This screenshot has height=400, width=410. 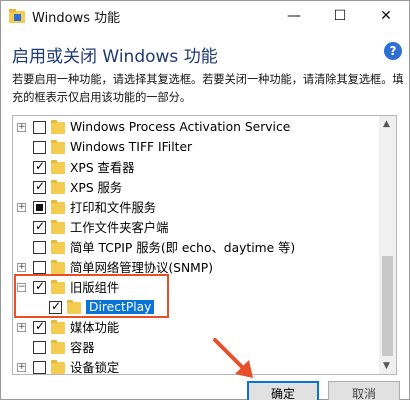 What do you see at coordinates (195, 167) in the screenshot?
I see `feature-row: XPS 查看器` at bounding box center [195, 167].